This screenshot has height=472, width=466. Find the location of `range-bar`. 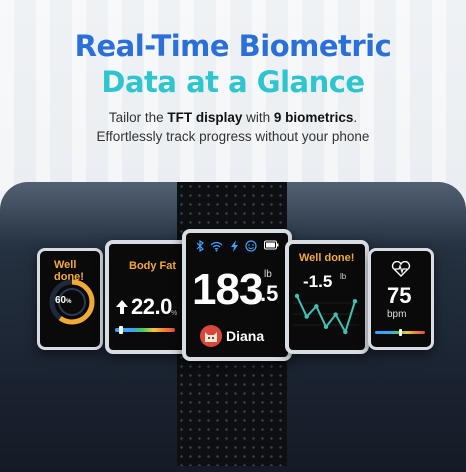

range-bar is located at coordinates (145, 330).